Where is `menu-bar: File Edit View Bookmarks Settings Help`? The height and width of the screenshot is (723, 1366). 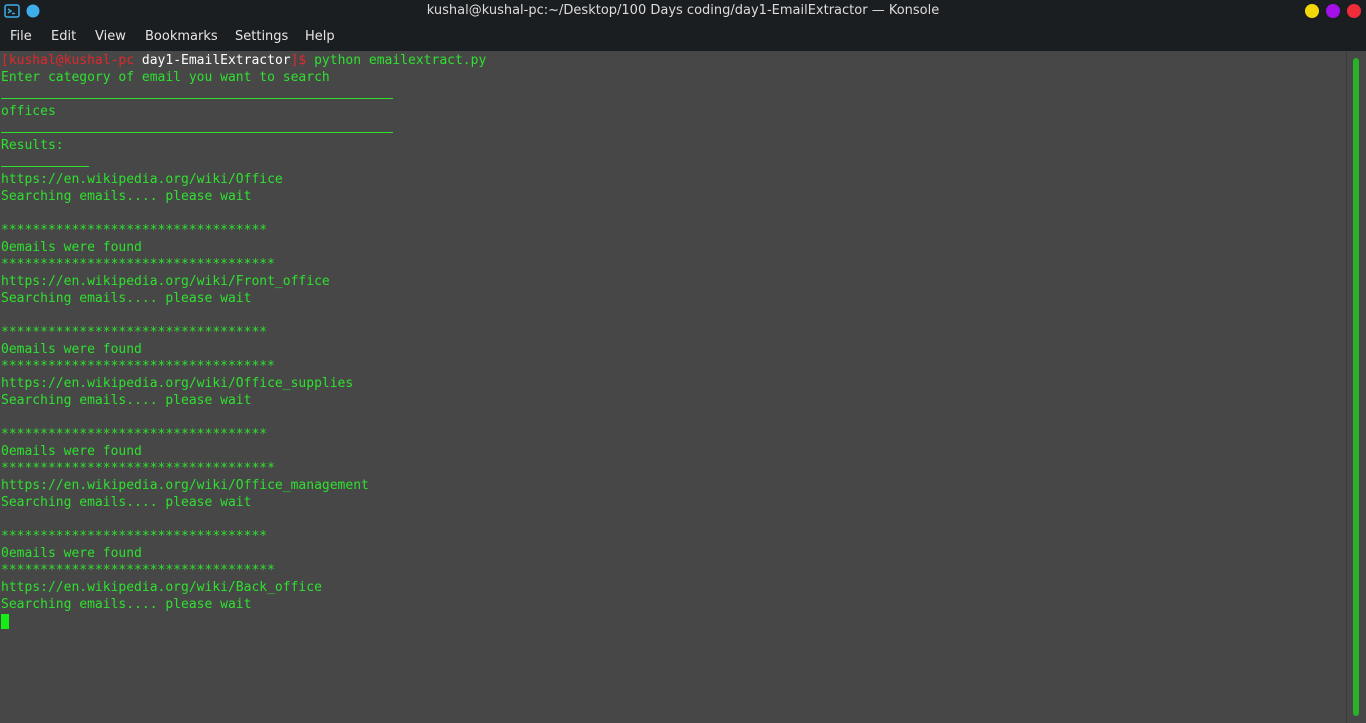 menu-bar: File Edit View Bookmarks Settings Help is located at coordinates (683, 36).